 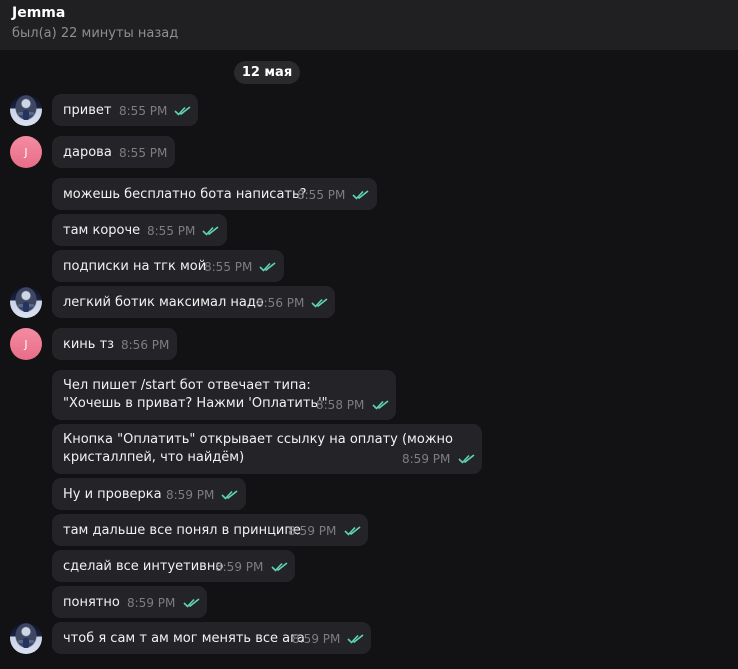 I want to click on message-bubble: можешь бесплатно бота написать? 8:55 PM, so click(x=214, y=194).